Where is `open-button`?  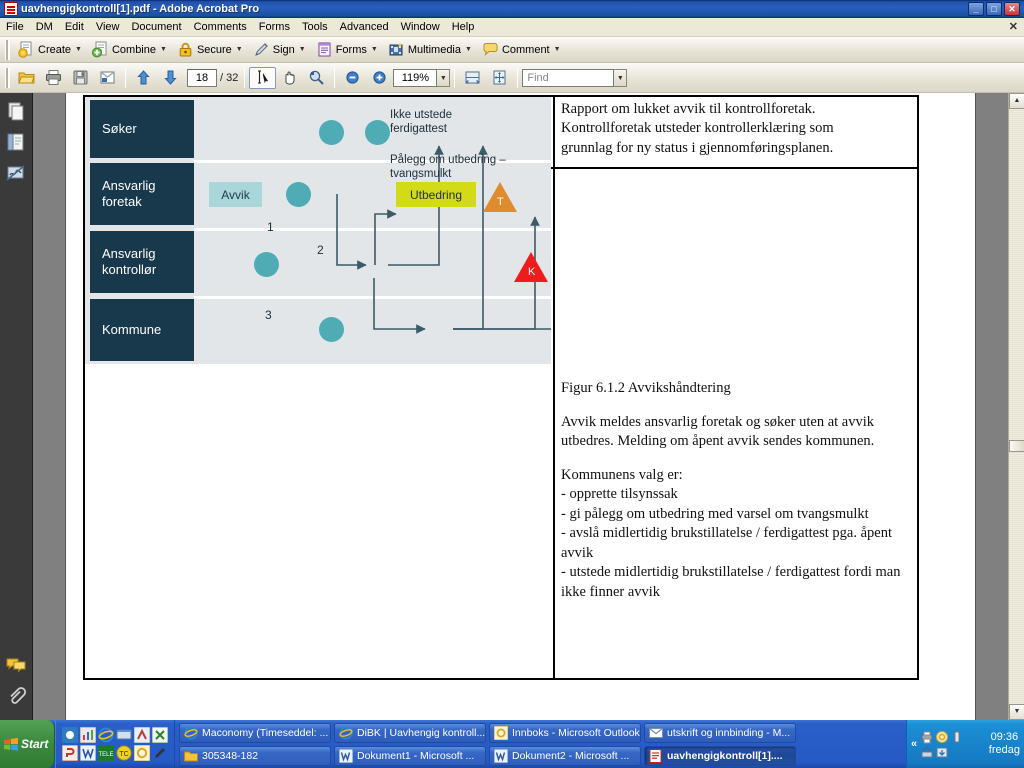 open-button is located at coordinates (26, 78).